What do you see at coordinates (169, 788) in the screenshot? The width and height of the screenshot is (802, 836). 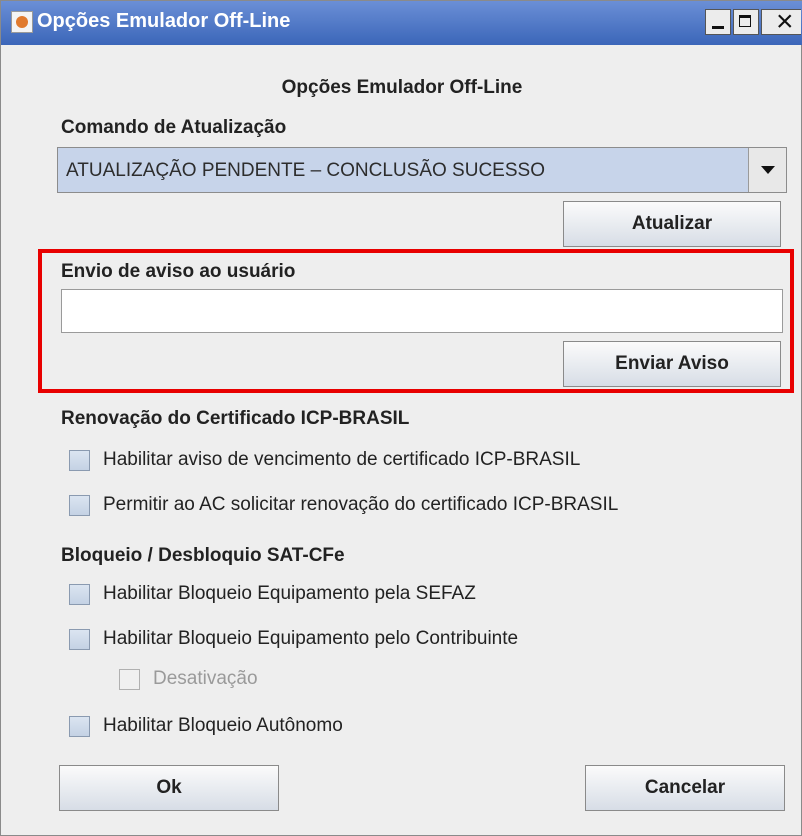 I see `ok-button: Ok` at bounding box center [169, 788].